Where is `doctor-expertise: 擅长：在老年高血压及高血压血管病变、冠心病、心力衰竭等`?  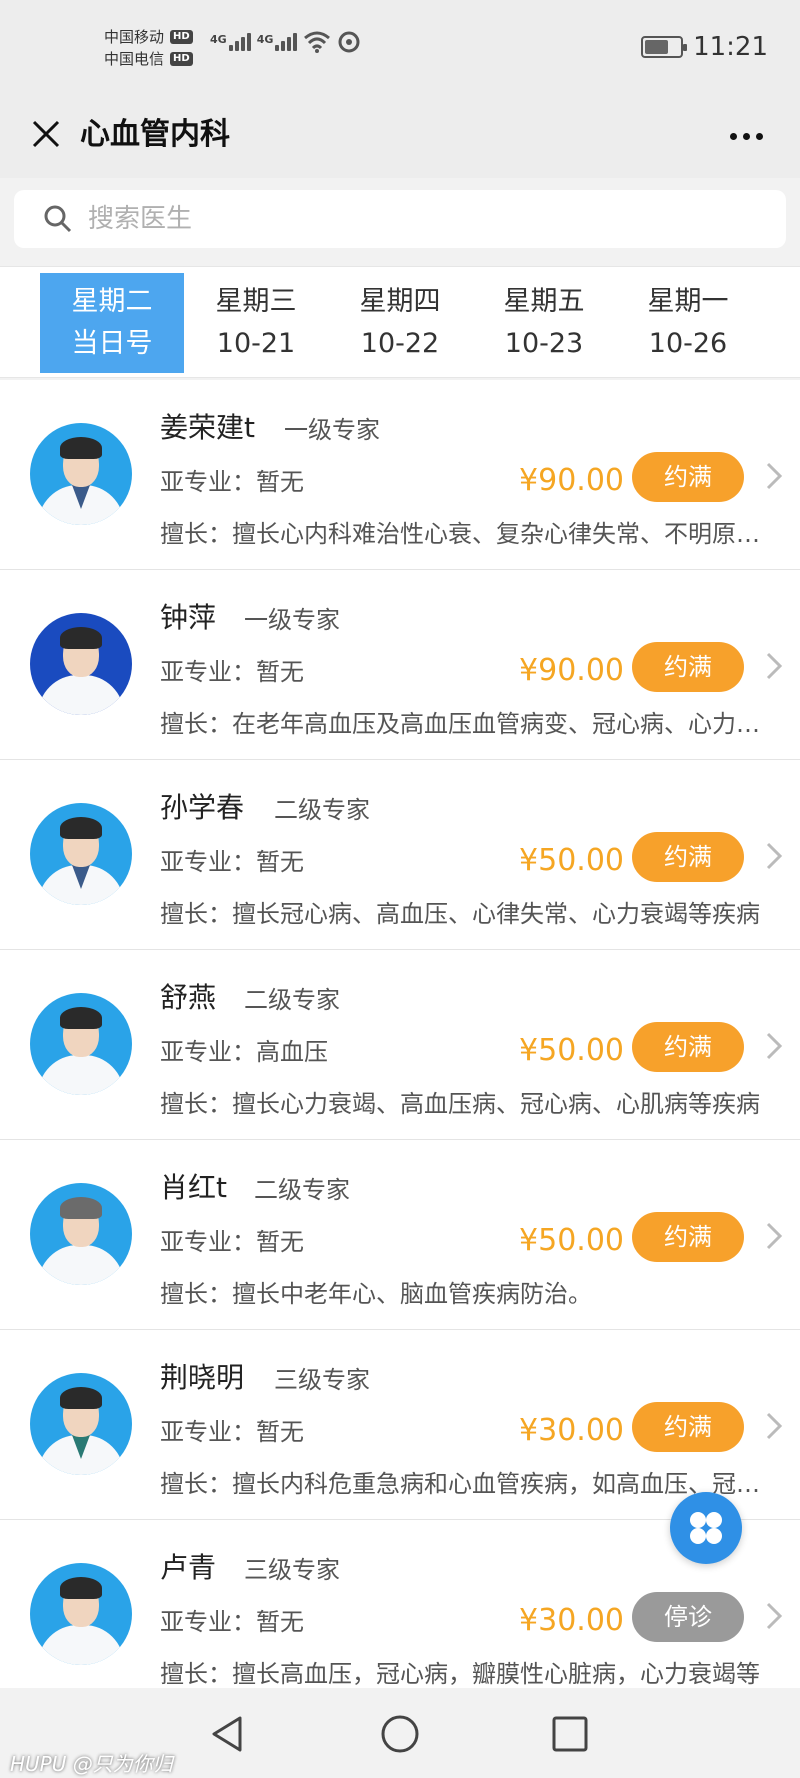
doctor-expertise: 擅长：在老年高血压及高血压血管病变、冠心病、心力衰竭等 is located at coordinates (460, 724).